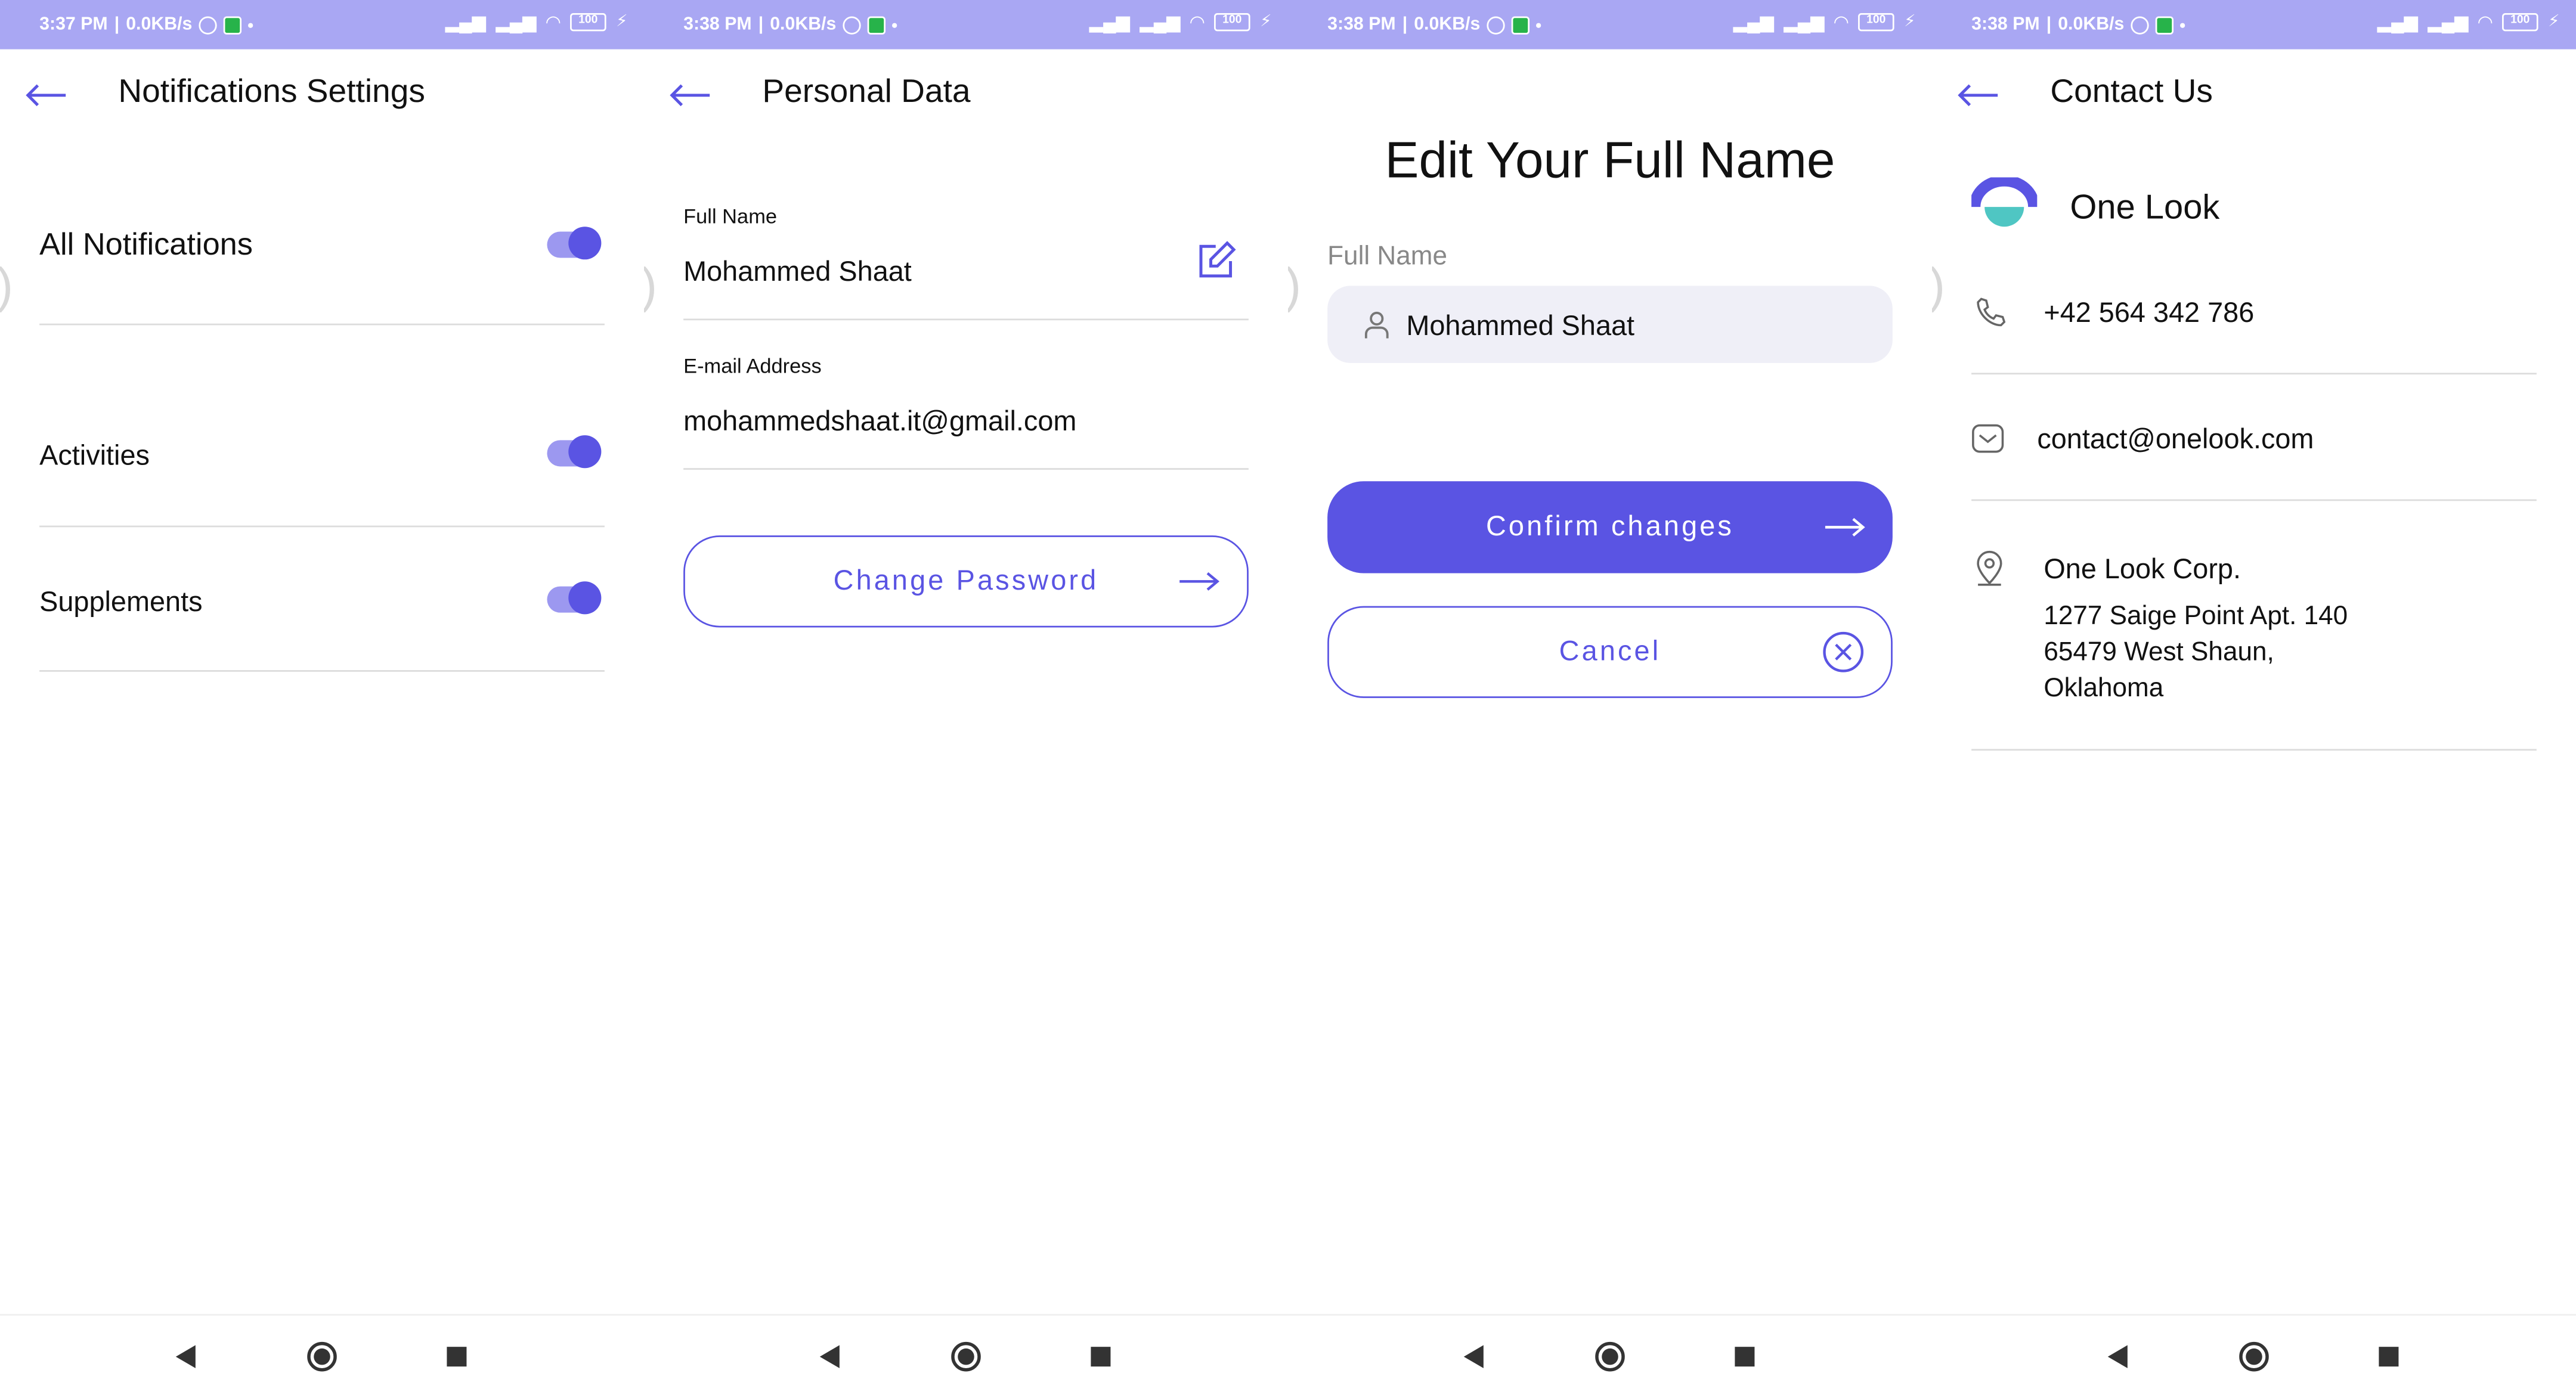 The height and width of the screenshot is (1395, 2576). Describe the element at coordinates (1387, 257) in the screenshot. I see `field-label: Full Name` at that location.